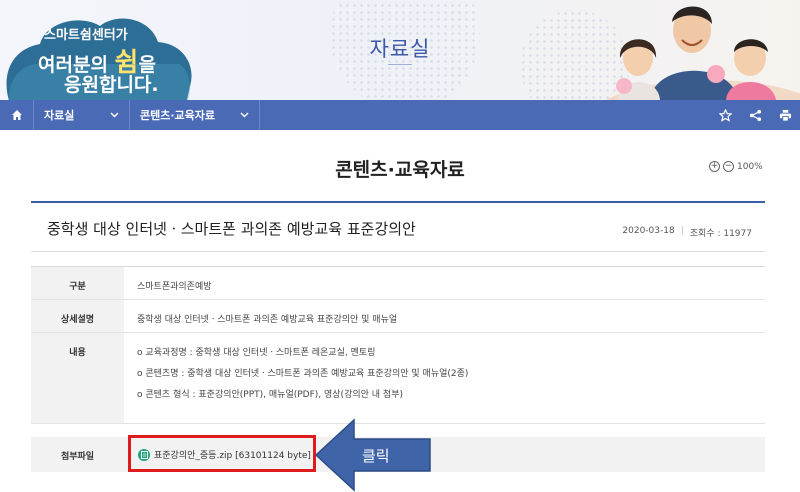 Image resolution: width=800 pixels, height=492 pixels. I want to click on share-icon, so click(755, 115).